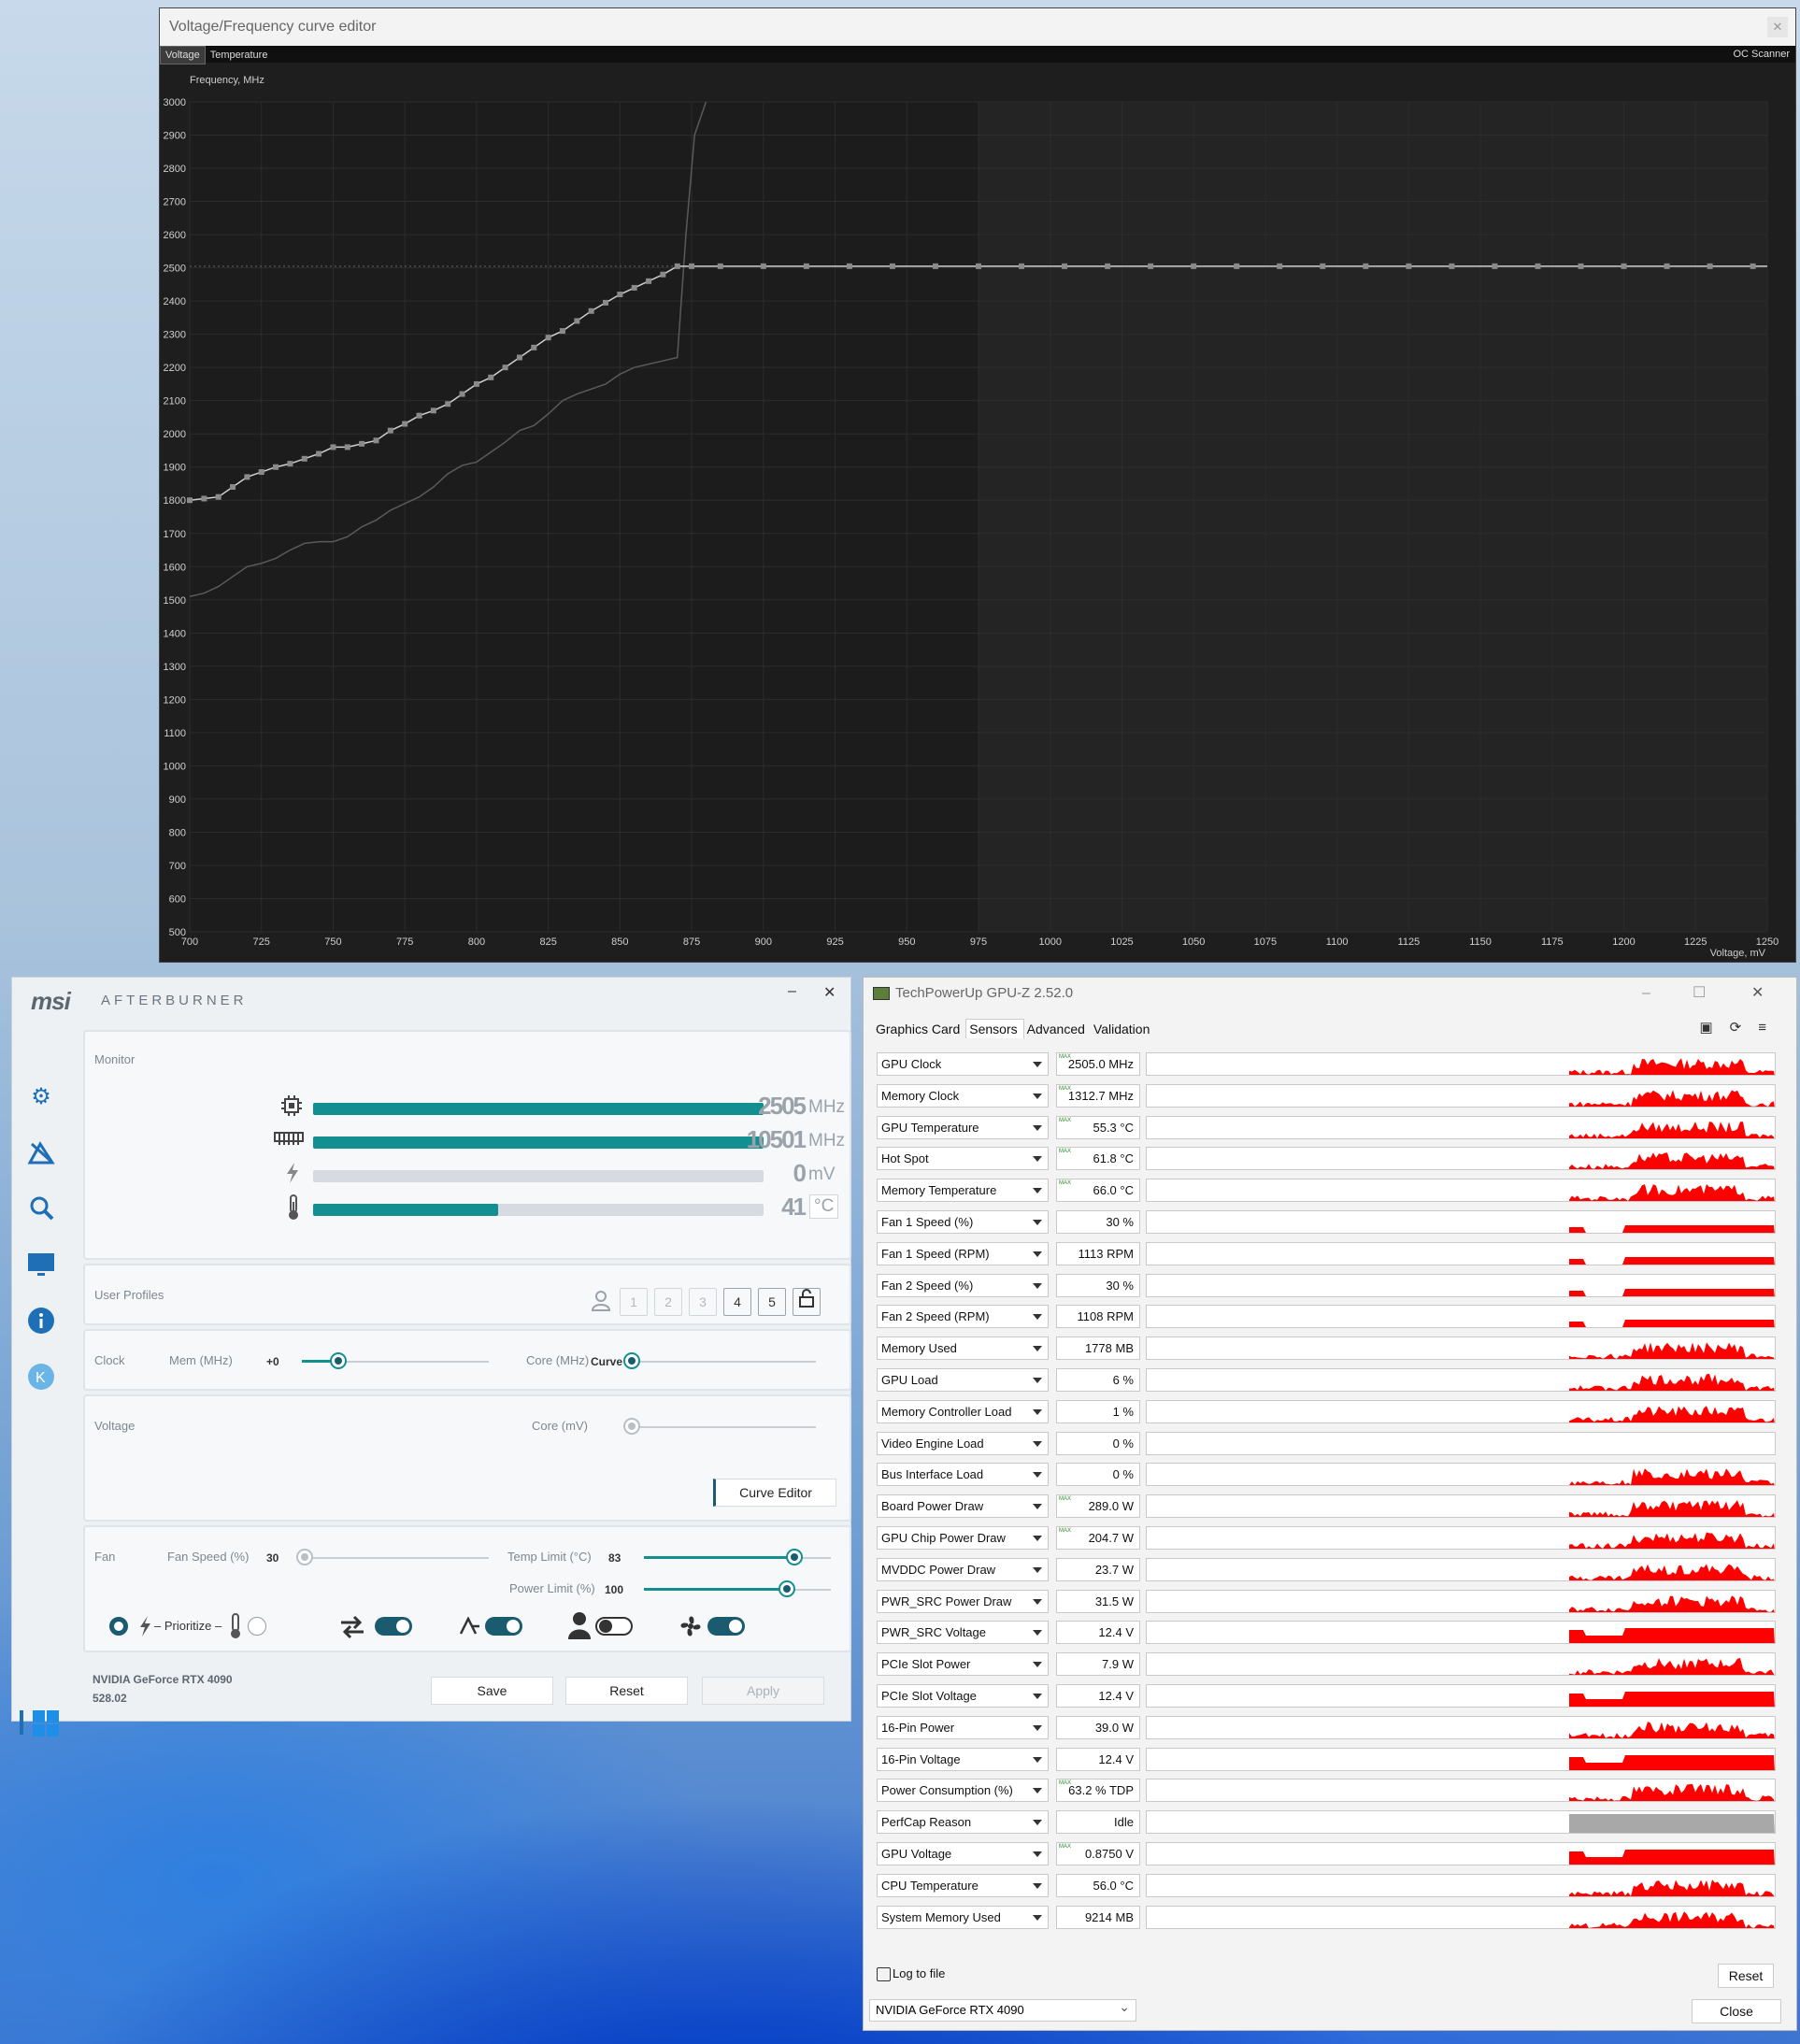  I want to click on gpuz-reset-button: Reset, so click(1746, 1976).